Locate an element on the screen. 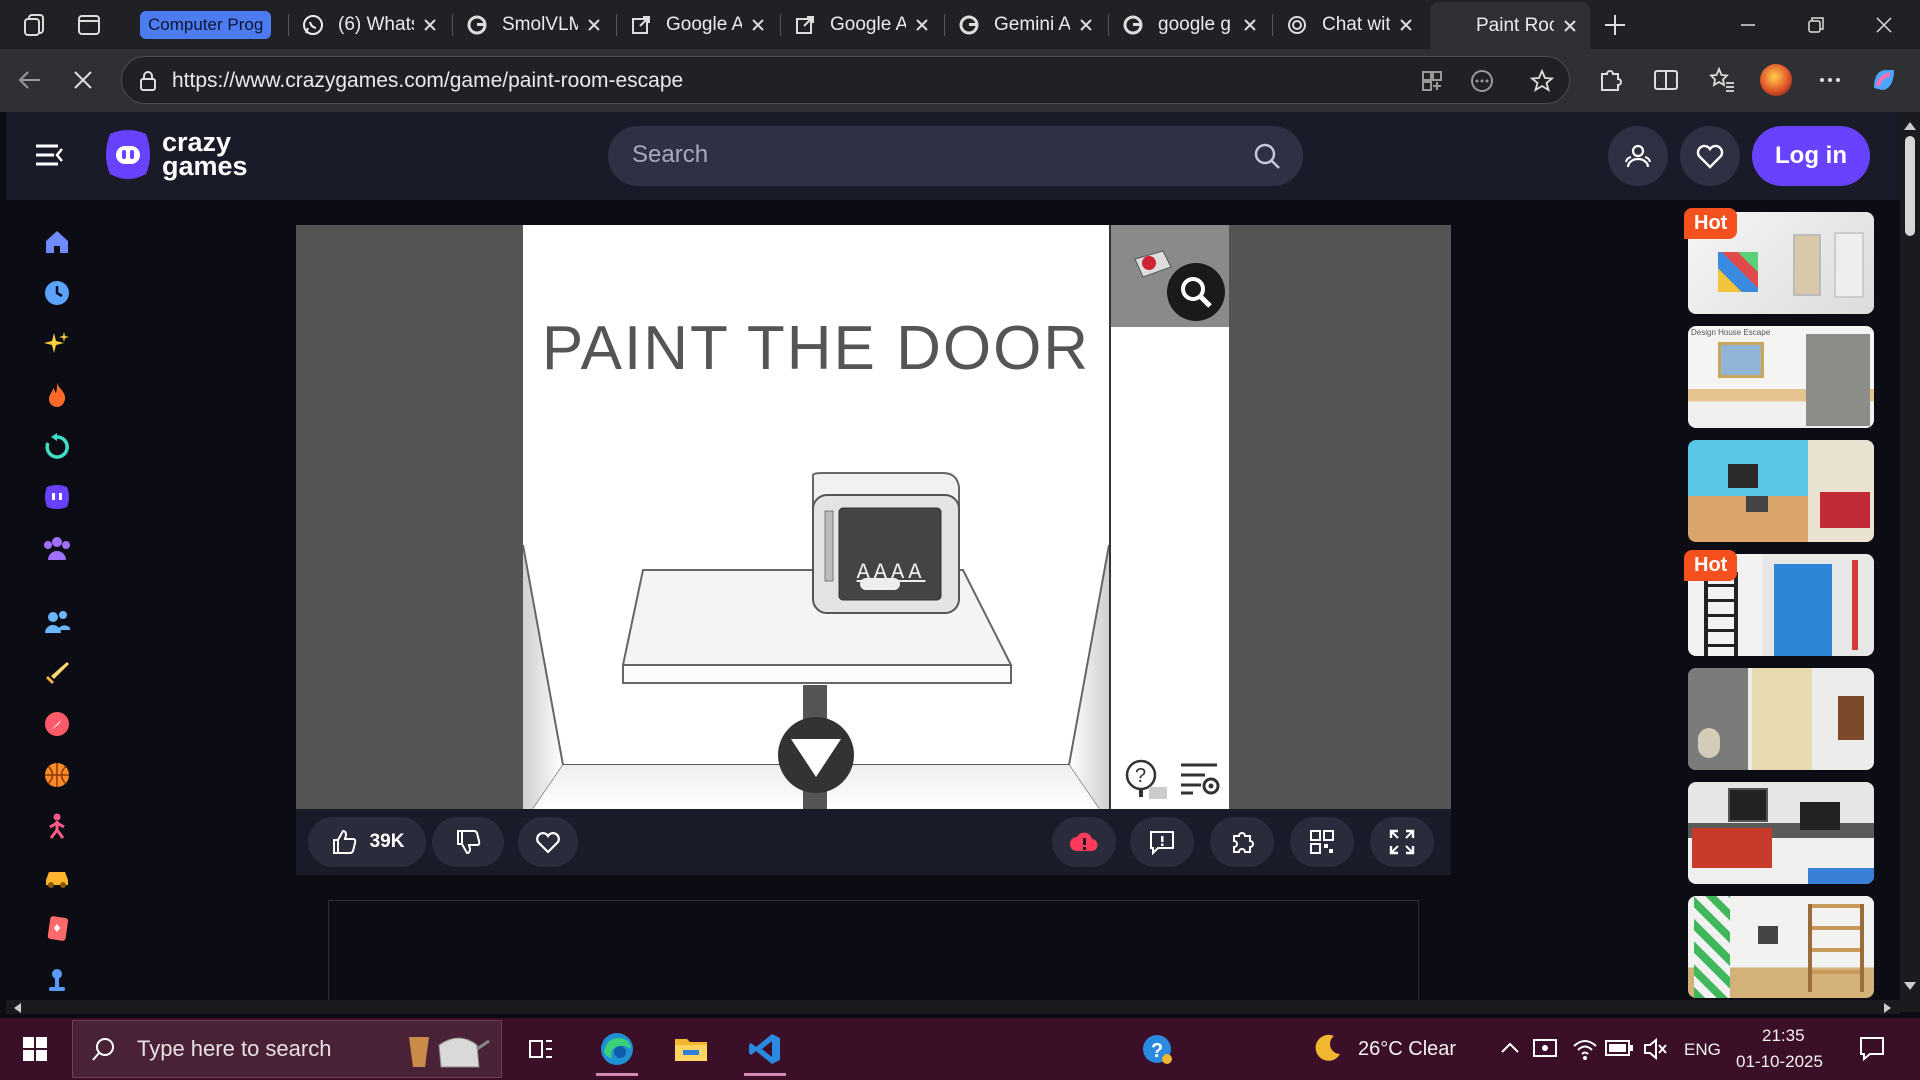 This screenshot has width=1920, height=1080. inventory-slot is located at coordinates (1170, 276).